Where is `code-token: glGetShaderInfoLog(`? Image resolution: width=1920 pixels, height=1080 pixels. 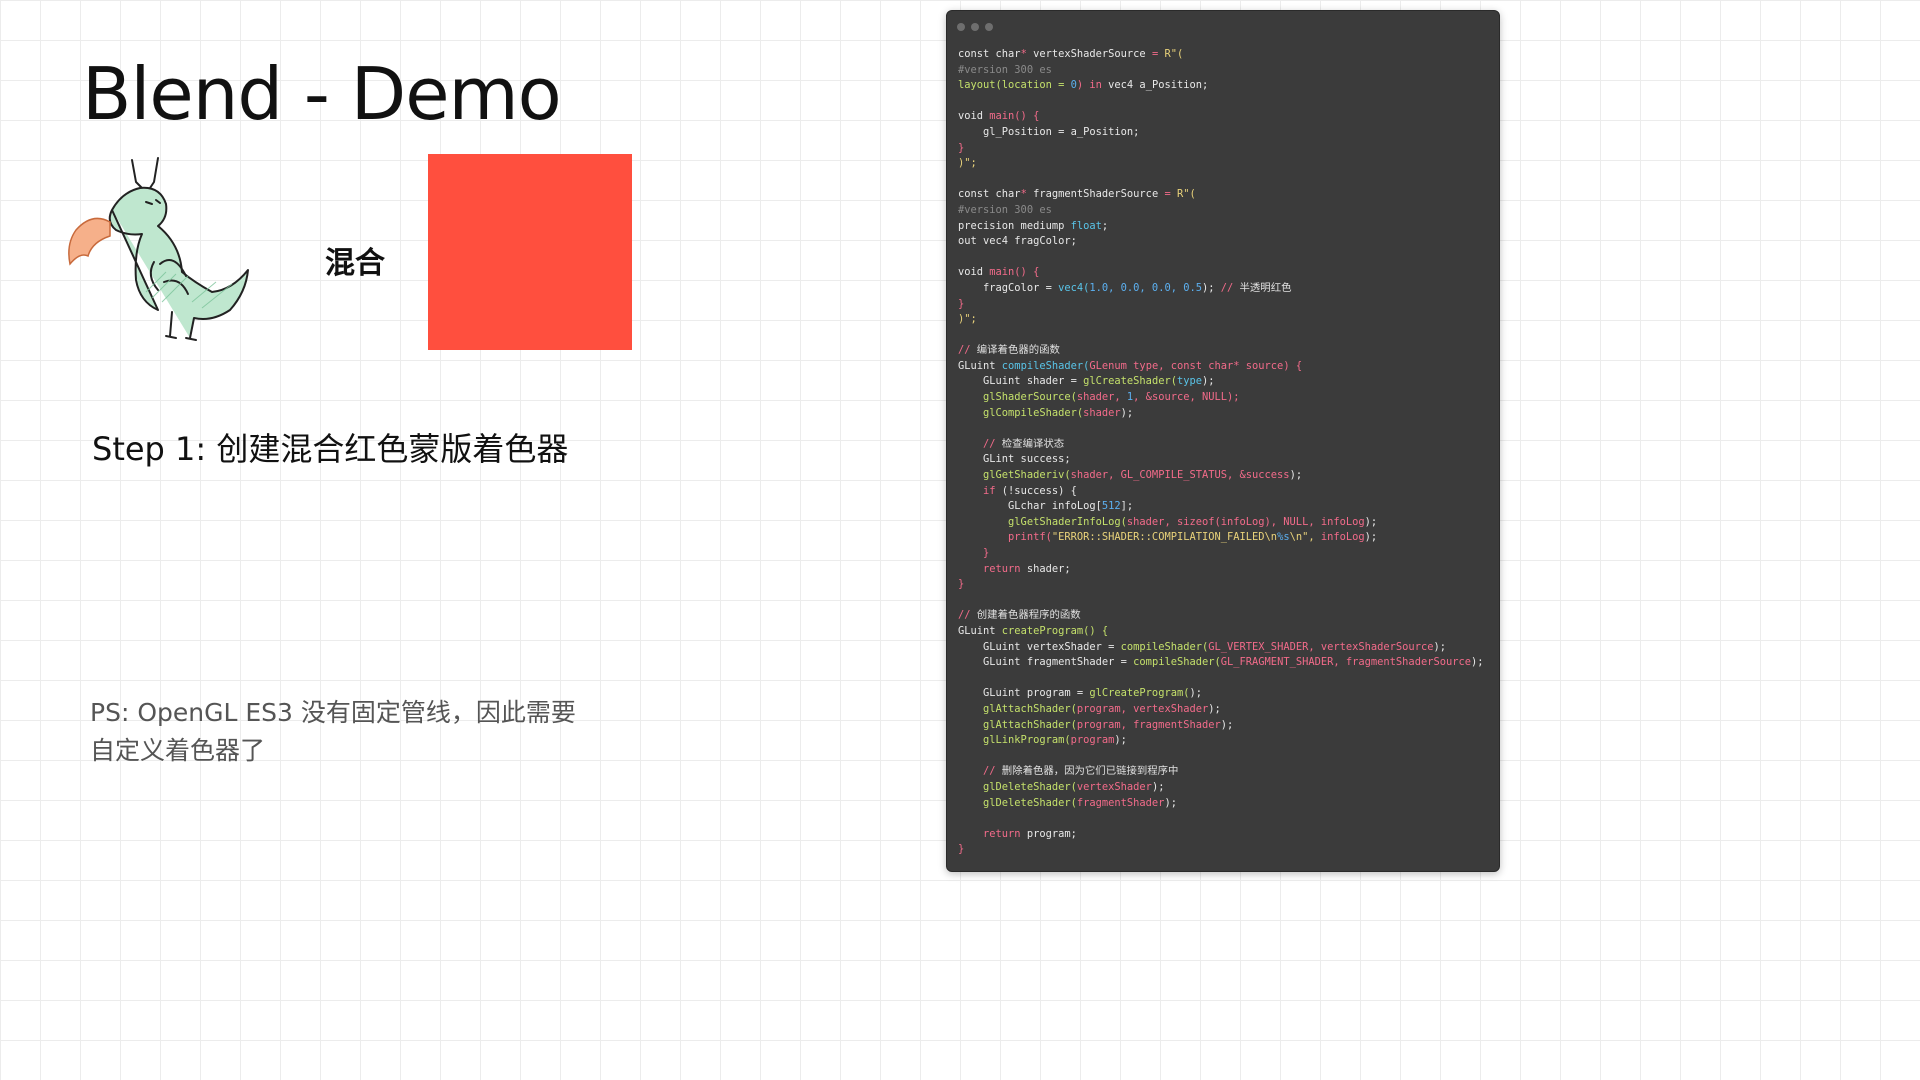
code-token: glGetShaderInfoLog( is located at coordinates (1042, 521).